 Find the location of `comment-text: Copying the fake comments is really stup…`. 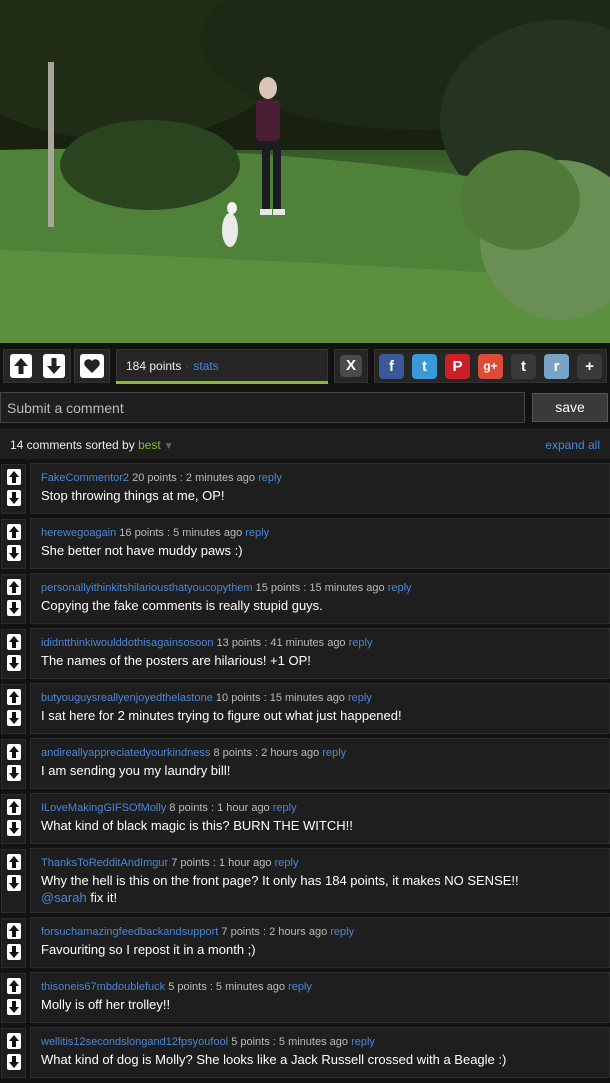

comment-text: Copying the fake comments is really stup… is located at coordinates (320, 605).